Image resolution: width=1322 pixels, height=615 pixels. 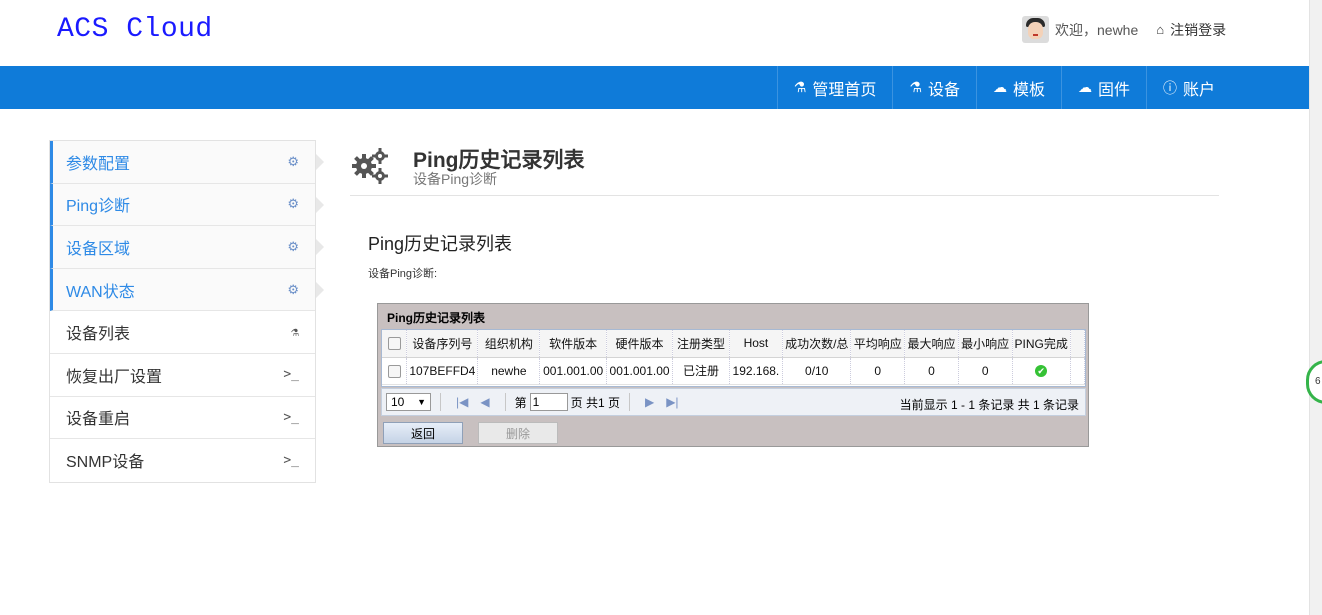 I want to click on sidebar-item-label: 设备区域, so click(x=98, y=249).